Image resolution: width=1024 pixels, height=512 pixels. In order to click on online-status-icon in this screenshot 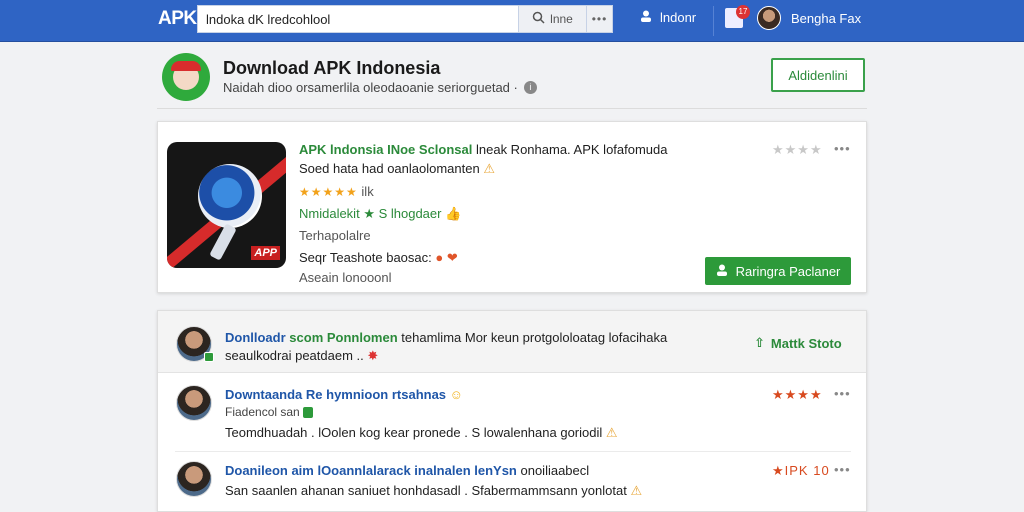, I will do `click(209, 357)`.